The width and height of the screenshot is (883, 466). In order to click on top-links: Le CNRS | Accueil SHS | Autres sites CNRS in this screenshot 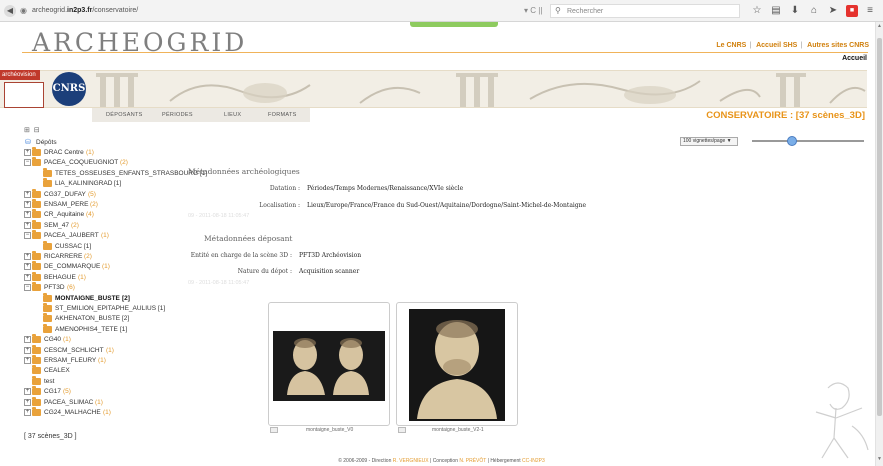, I will do `click(792, 45)`.